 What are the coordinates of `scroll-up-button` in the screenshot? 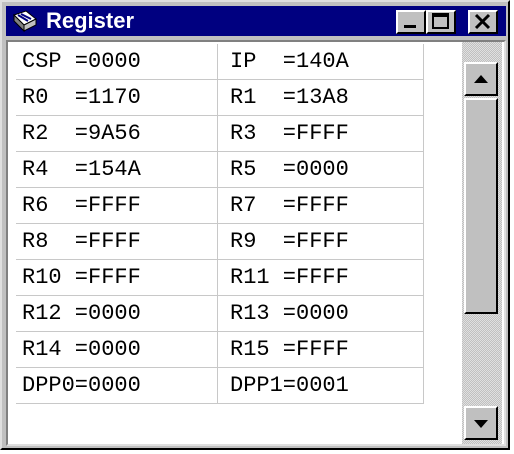 It's located at (481, 79).